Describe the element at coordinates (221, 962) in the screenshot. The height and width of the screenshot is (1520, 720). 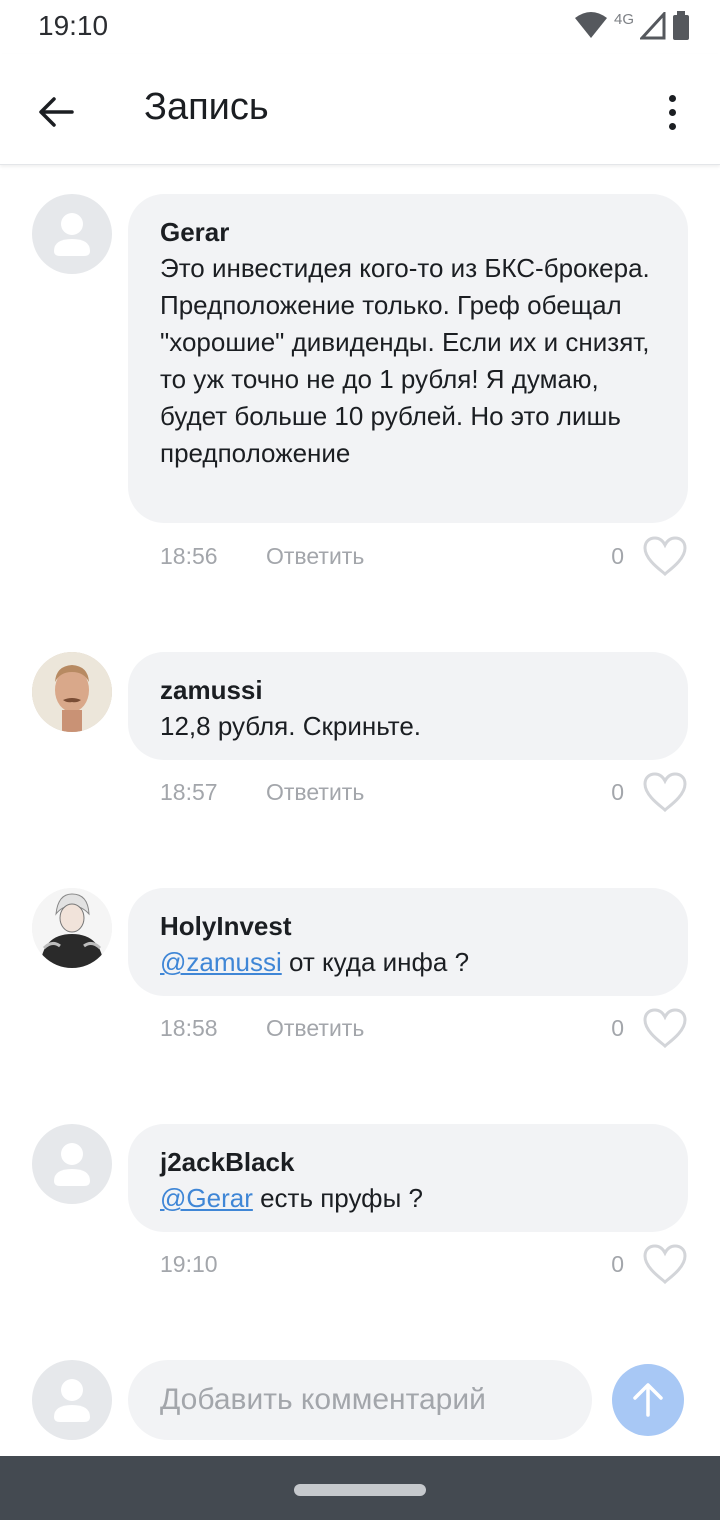
I see `mention-link: @zamussi` at that location.